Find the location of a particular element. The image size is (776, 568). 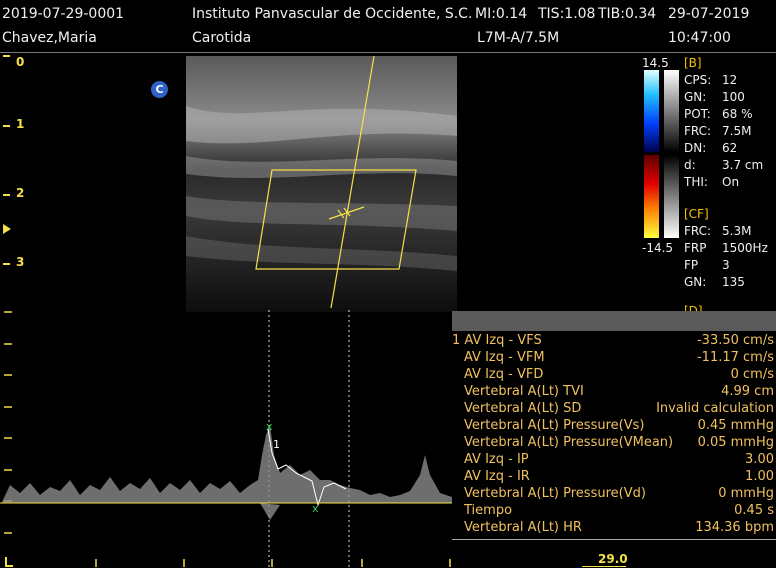

measurement-value: 0.05 mmHg is located at coordinates (735, 442).